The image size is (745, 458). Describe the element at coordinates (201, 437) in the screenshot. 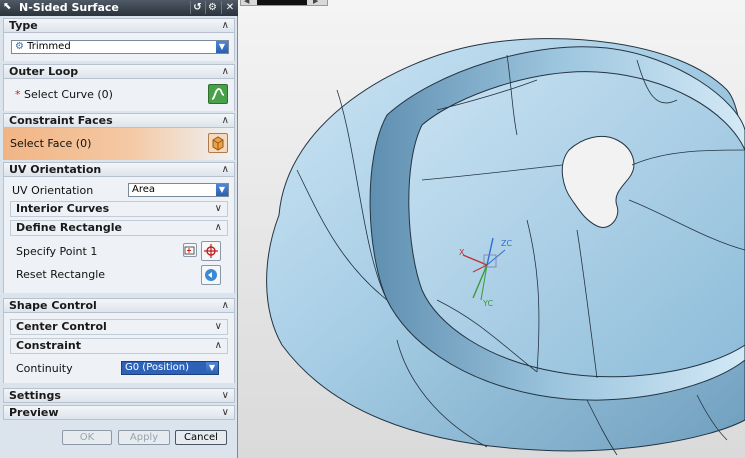

I see `cancel-button: Cancel` at that location.